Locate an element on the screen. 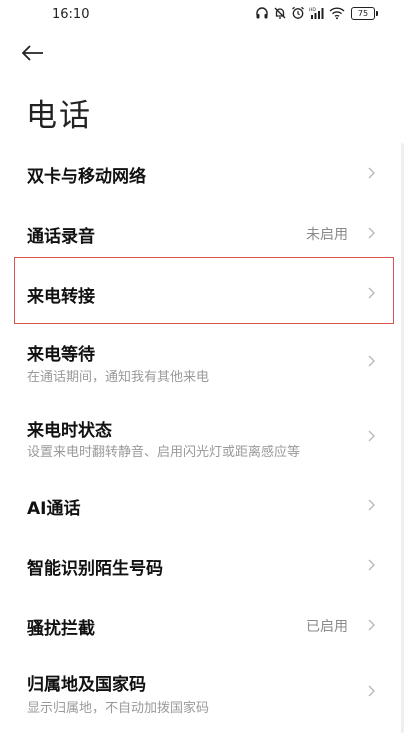 The image size is (408, 742). back-button is located at coordinates (39, 55).